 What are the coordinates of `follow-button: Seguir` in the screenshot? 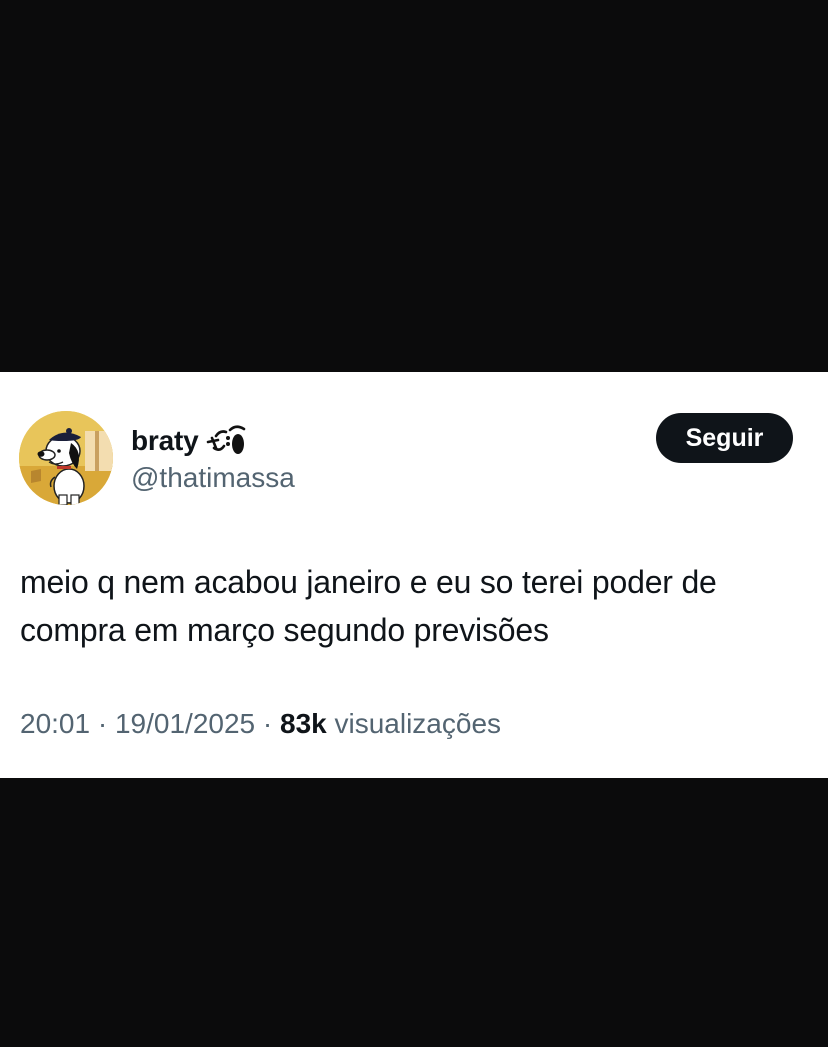 It's located at (724, 438).